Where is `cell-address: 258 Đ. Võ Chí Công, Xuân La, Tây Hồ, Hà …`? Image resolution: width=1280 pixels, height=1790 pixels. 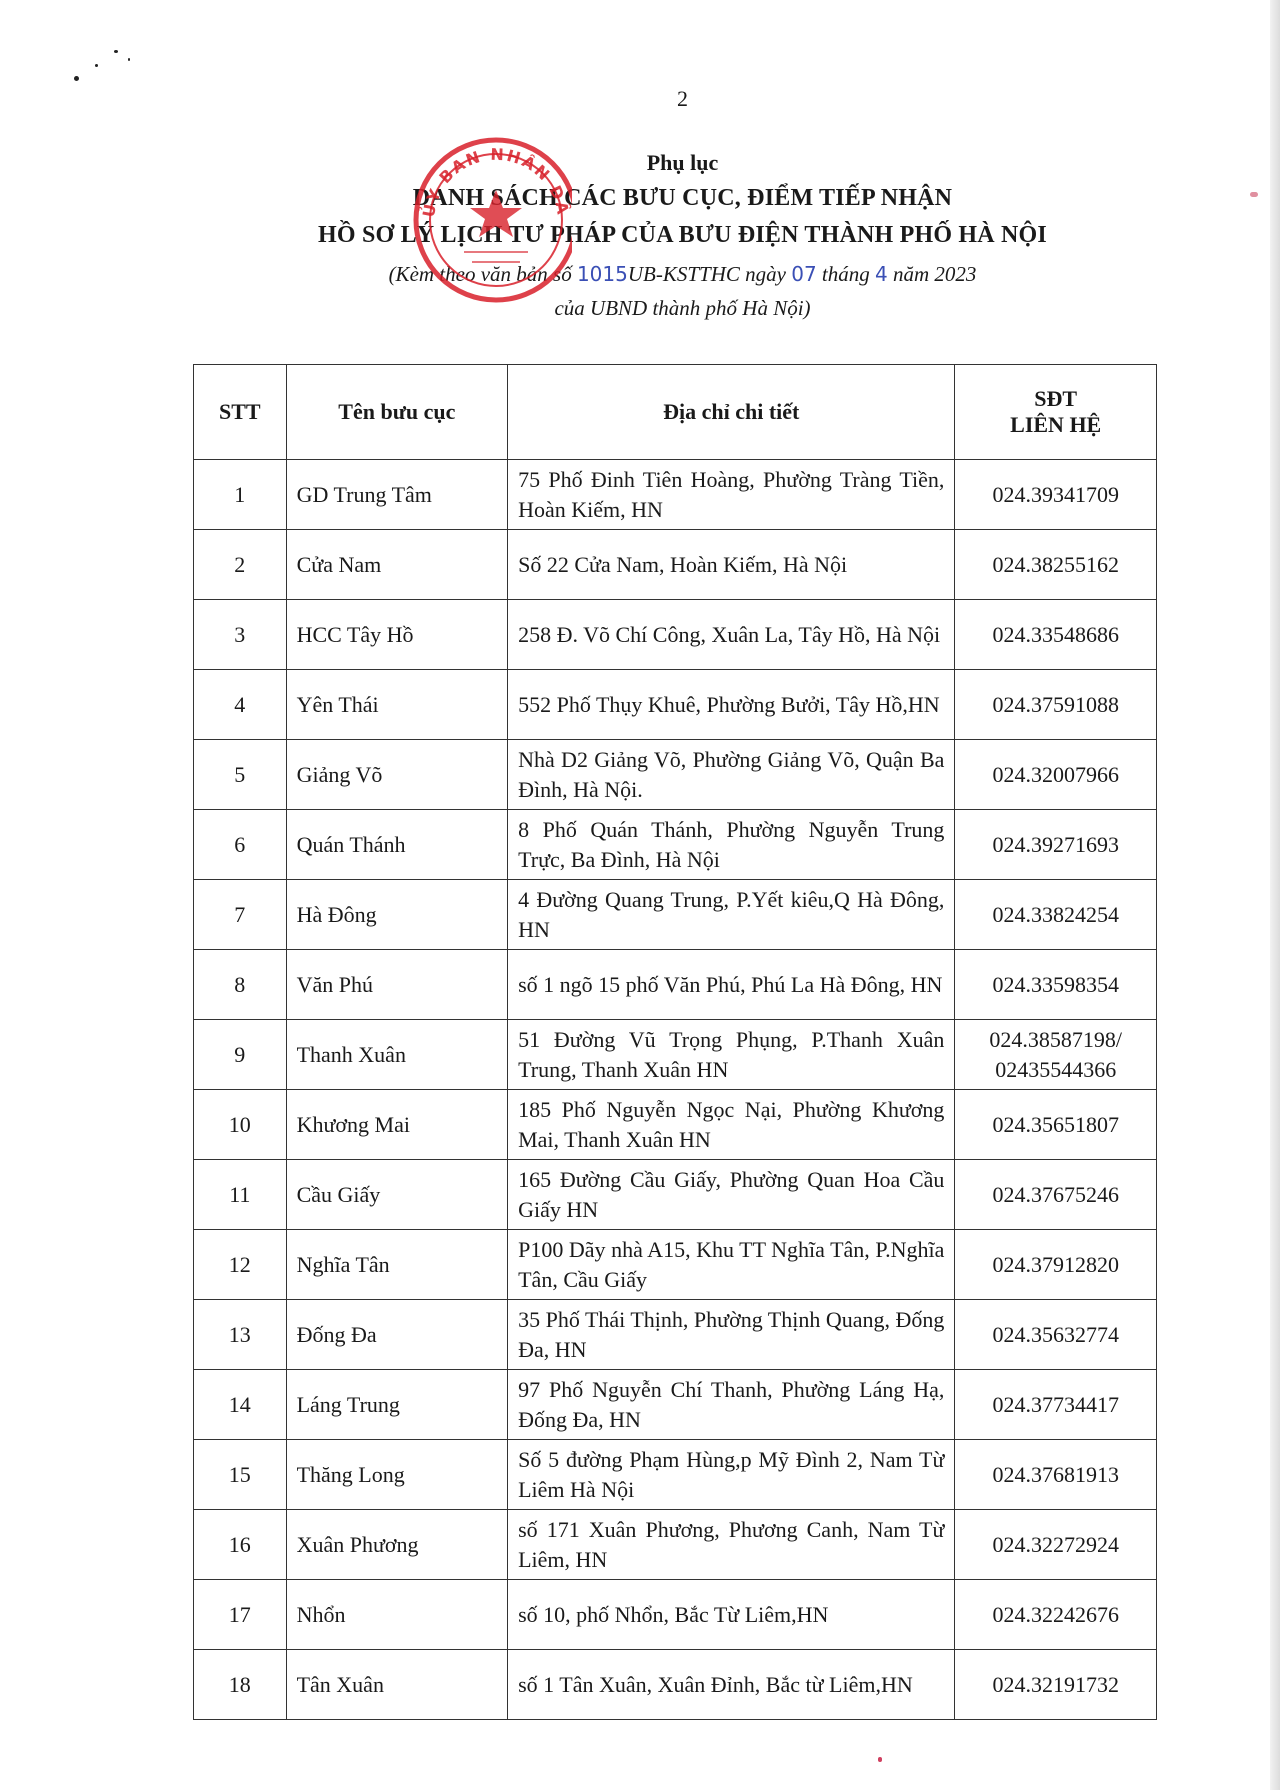 cell-address: 258 Đ. Võ Chí Công, Xuân La, Tây Hồ, Hà … is located at coordinates (731, 634).